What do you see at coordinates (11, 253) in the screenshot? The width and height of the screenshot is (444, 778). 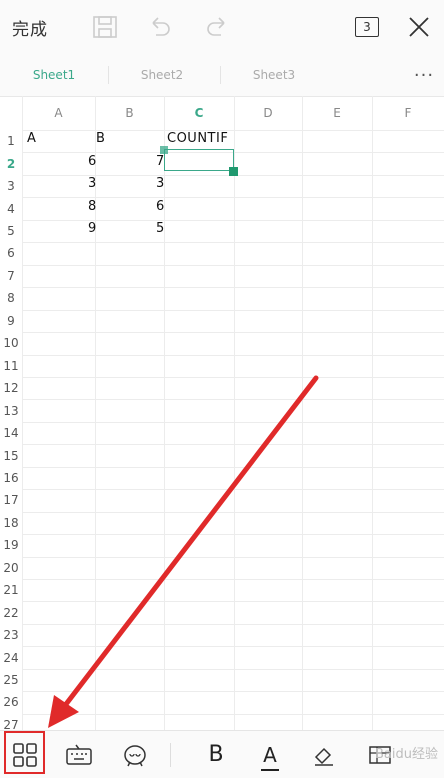 I see `row-header-6: 6` at bounding box center [11, 253].